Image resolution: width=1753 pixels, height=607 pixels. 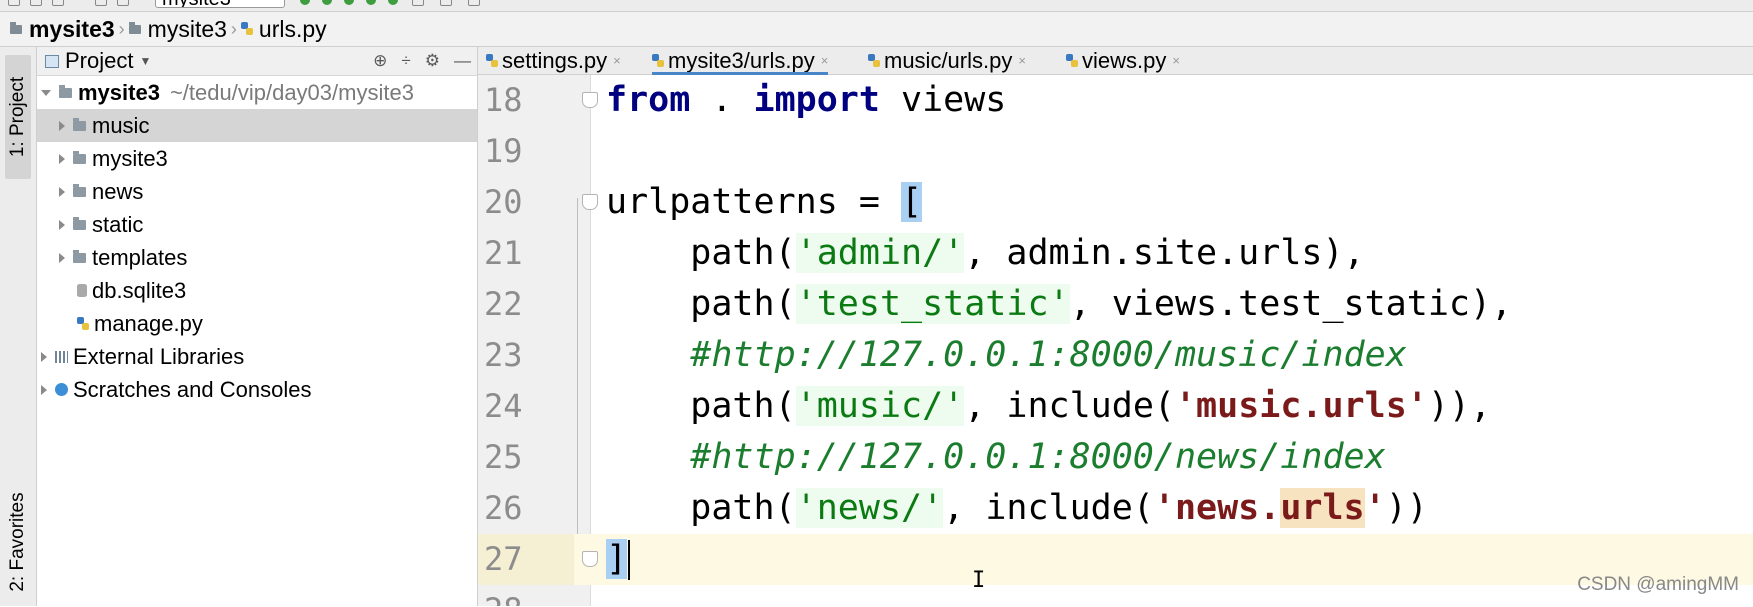 I want to click on hide-icon: —, so click(x=462, y=61).